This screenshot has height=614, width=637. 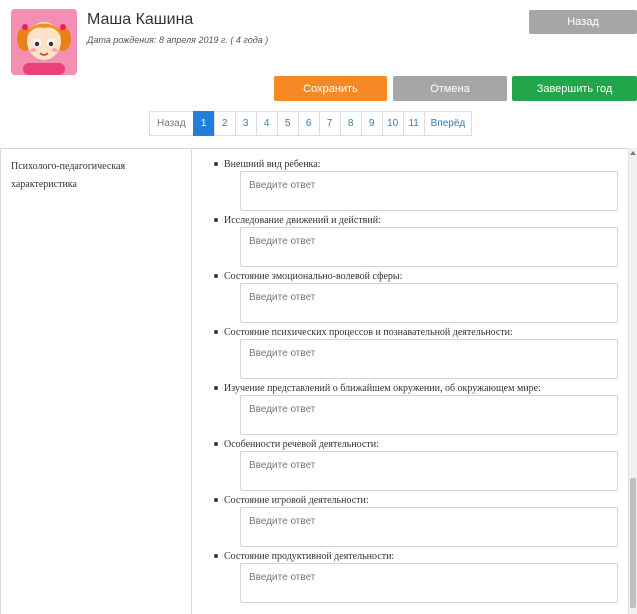 I want to click on question-label: Исследование движений и действий:, so click(x=302, y=220).